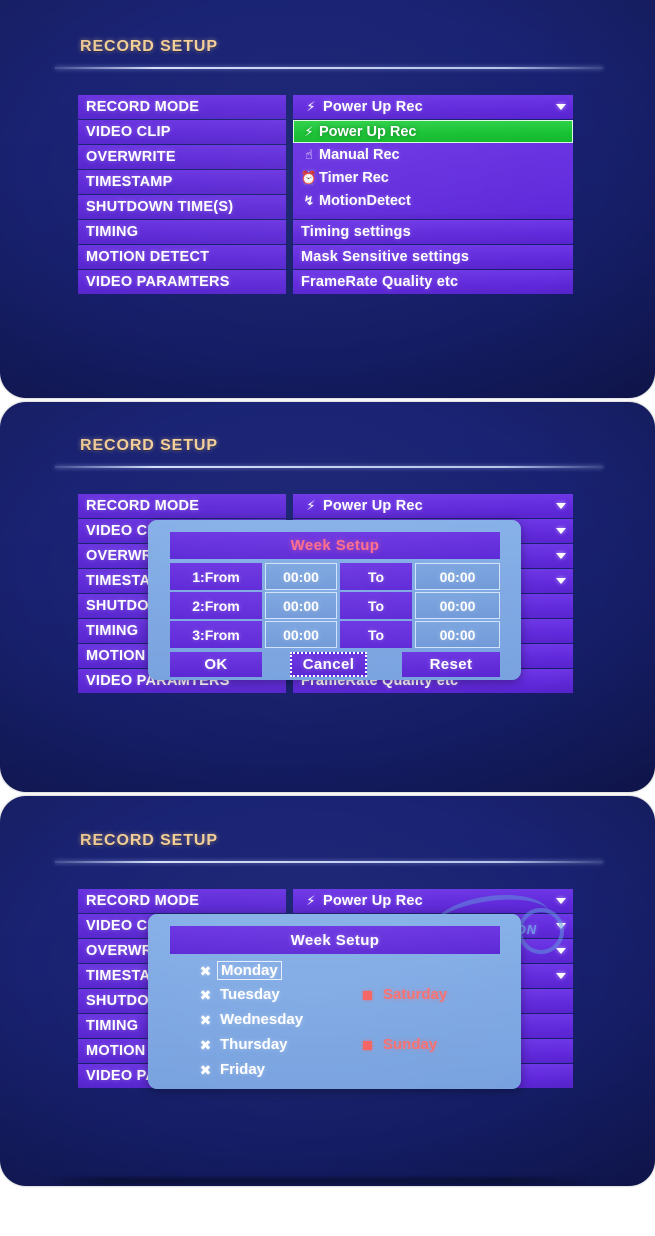  What do you see at coordinates (415, 994) in the screenshot?
I see `day-label: Saturday` at bounding box center [415, 994].